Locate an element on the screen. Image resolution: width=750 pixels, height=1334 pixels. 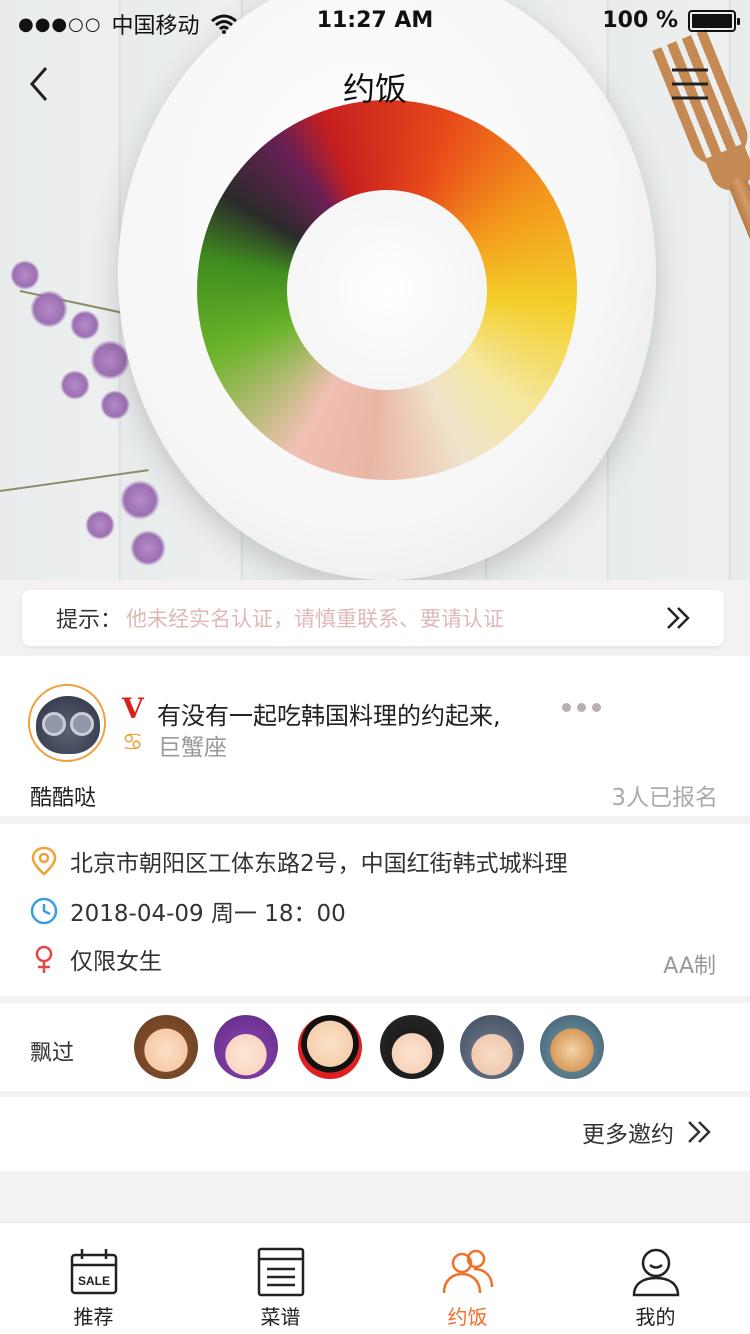
more-invitations-section: 更多邀约 is located at coordinates (375, 1134).